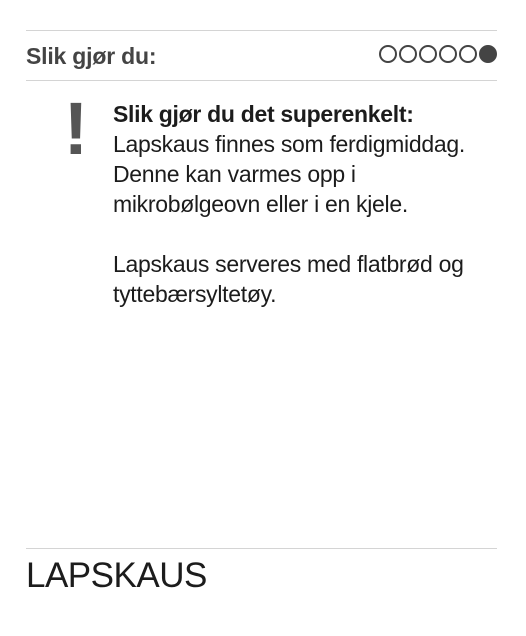 The height and width of the screenshot is (636, 526). I want to click on instructions-label: Slik gjør du:, so click(91, 56).